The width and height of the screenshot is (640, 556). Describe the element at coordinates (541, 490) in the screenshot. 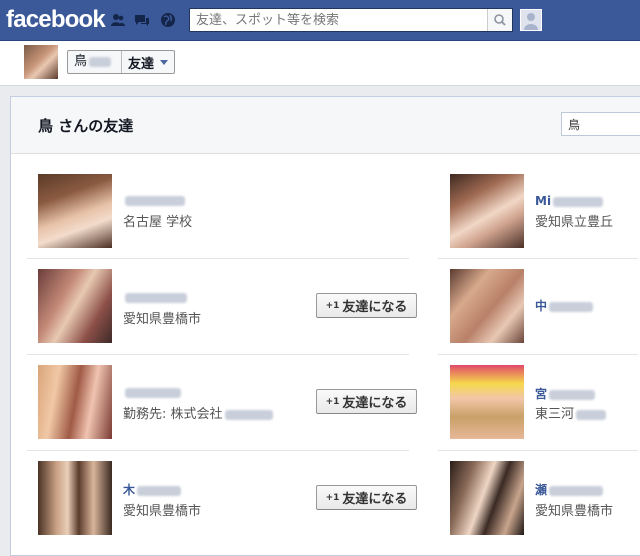

I see `friend-name-text: 瀬` at that location.